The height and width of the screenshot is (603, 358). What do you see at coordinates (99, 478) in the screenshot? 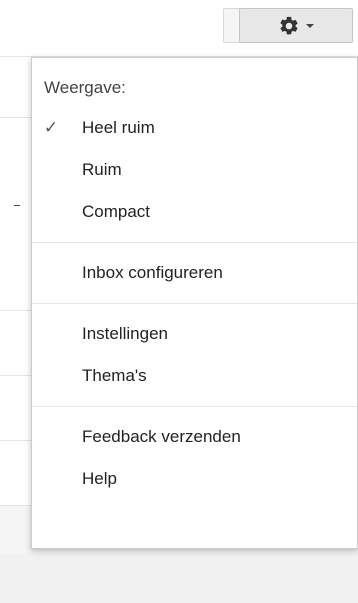
I see `menu-item-label: Help` at bounding box center [99, 478].